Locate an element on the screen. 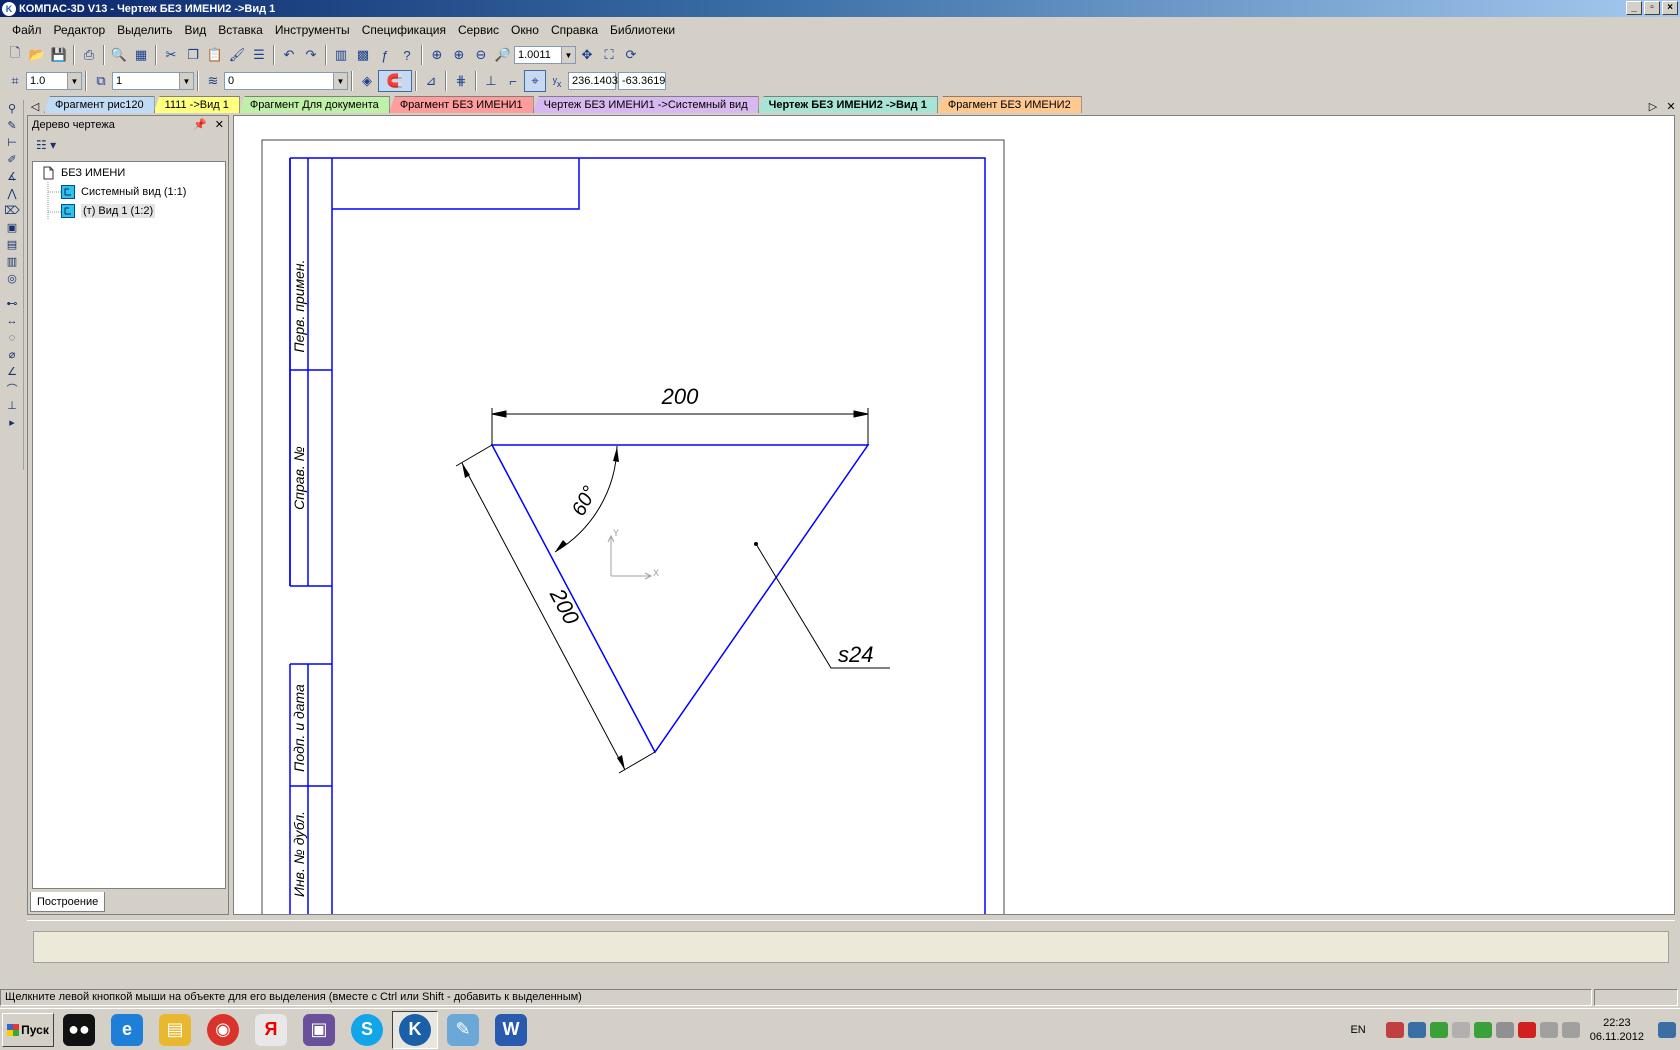 Image resolution: width=1680 pixels, height=1050 pixels. reports-icon: ▥ is located at coordinates (12, 261).